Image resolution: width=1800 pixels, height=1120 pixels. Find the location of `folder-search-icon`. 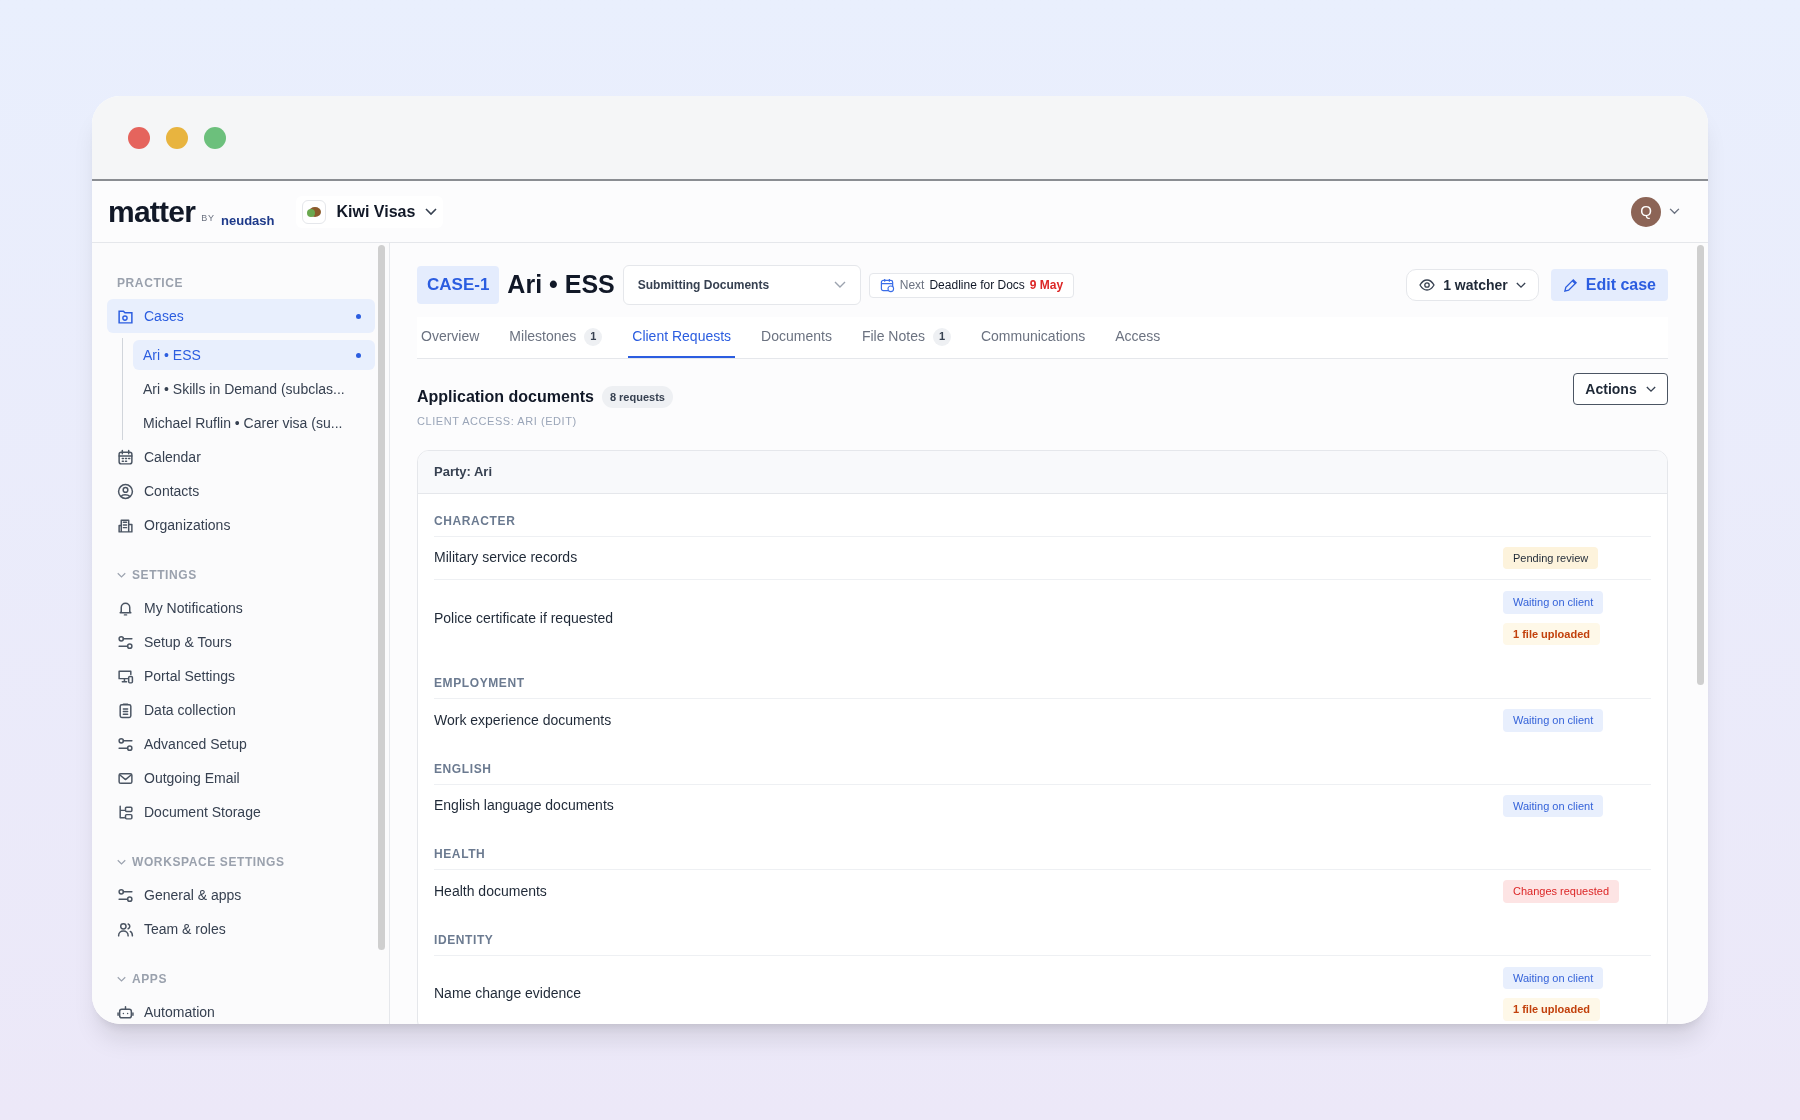

folder-search-icon is located at coordinates (125, 316).